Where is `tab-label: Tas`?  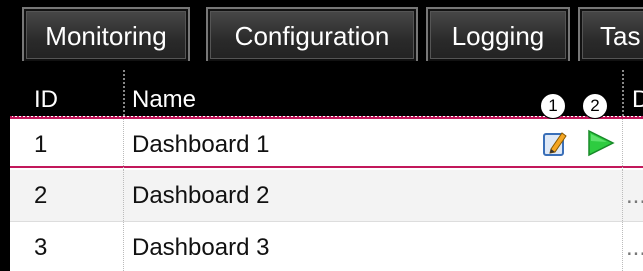
tab-label: Tas is located at coordinates (620, 36).